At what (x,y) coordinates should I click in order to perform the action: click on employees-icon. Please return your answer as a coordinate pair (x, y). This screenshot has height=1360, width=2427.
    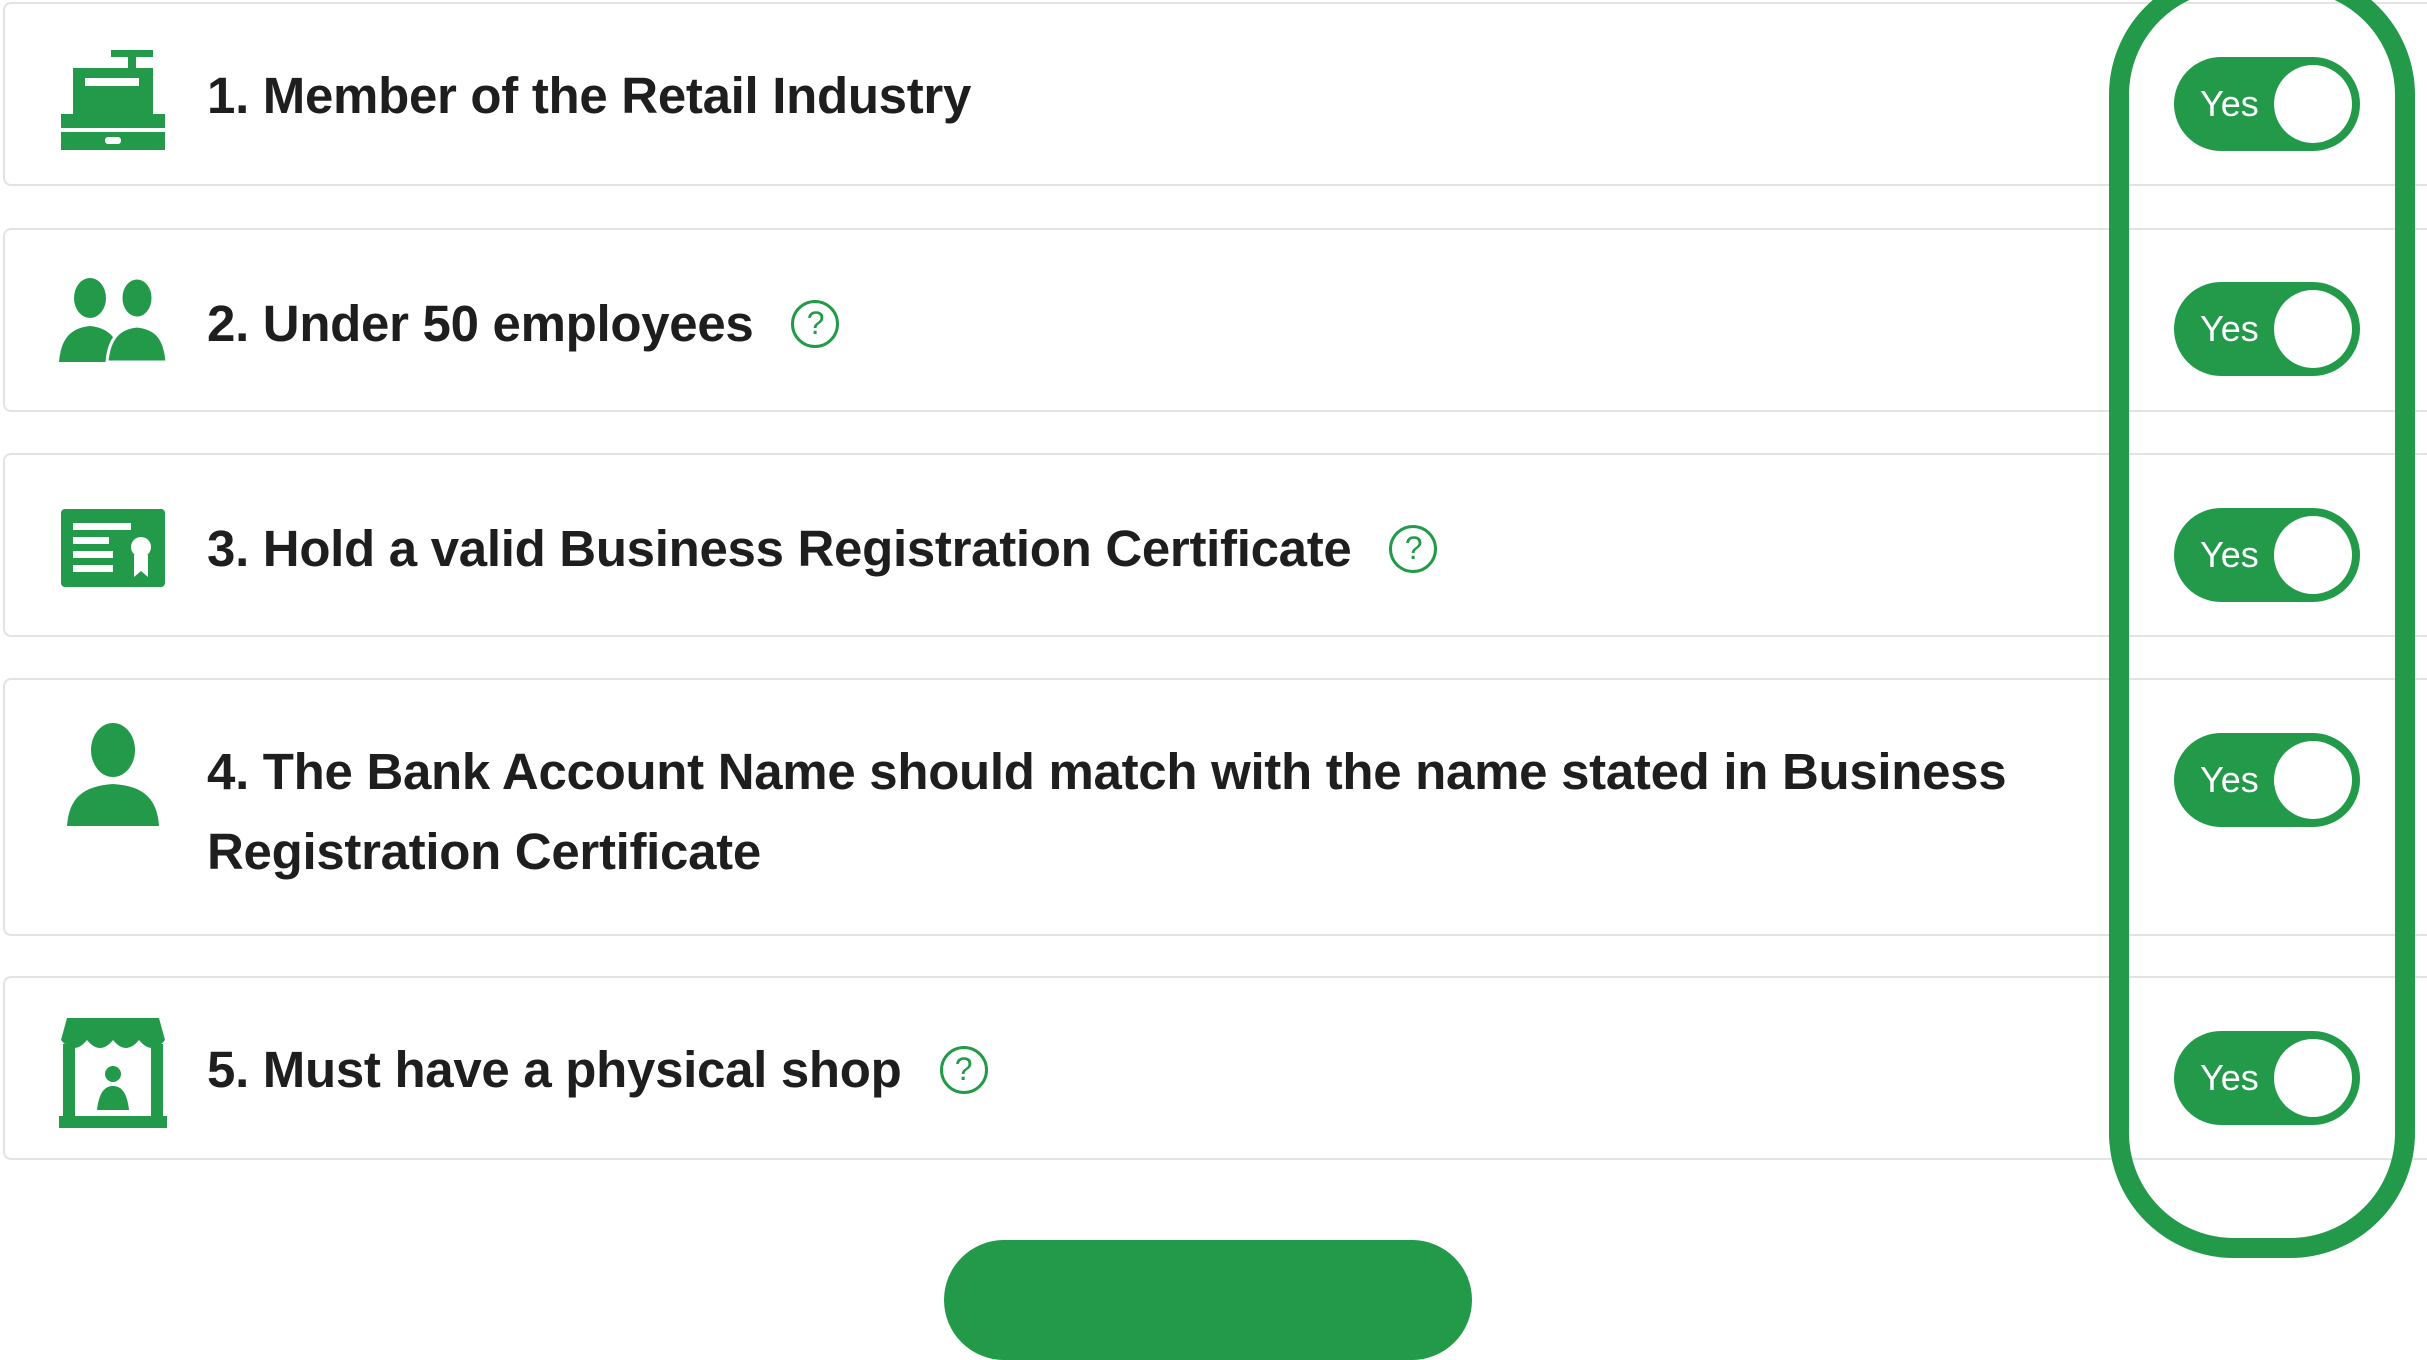
    Looking at the image, I should click on (113, 322).